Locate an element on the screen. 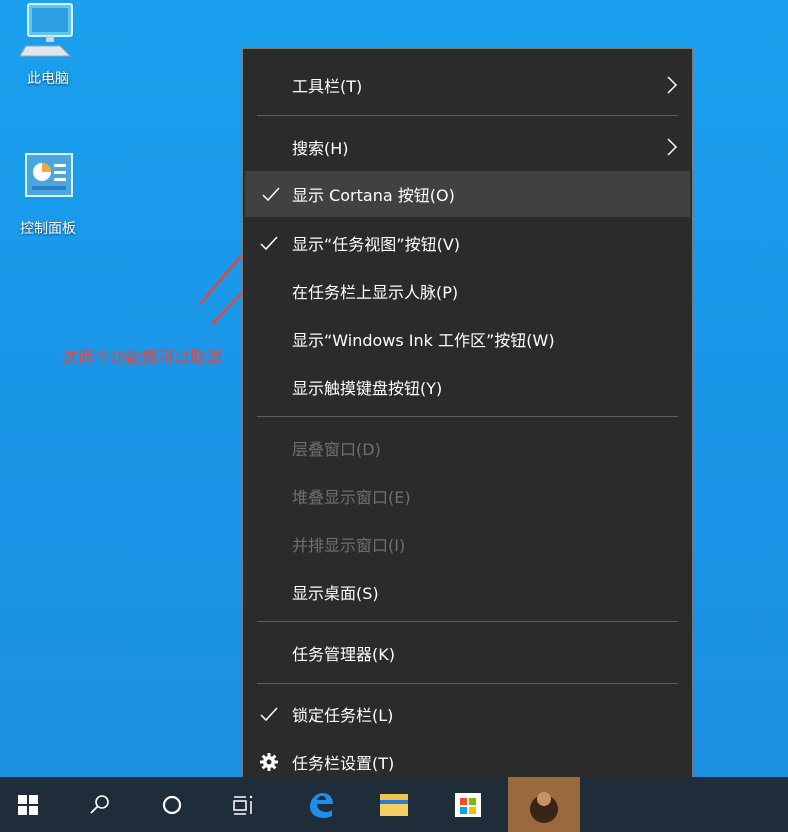  menu-item-label: 在任务栏上显示人脉(P) is located at coordinates (375, 292).